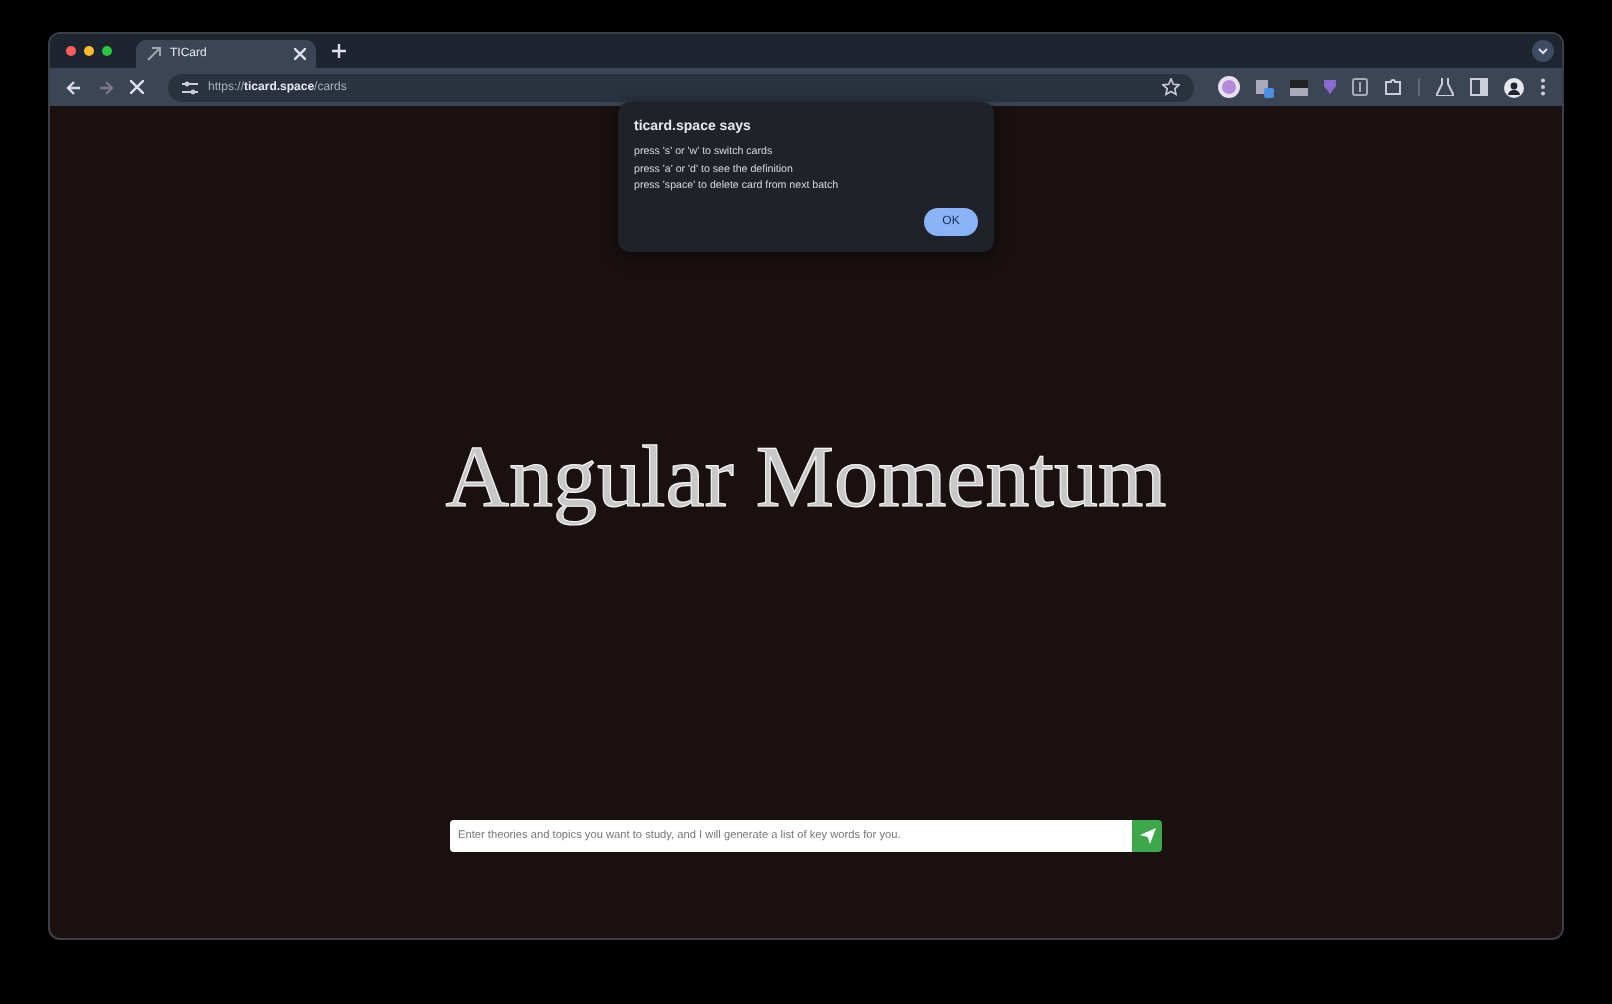 This screenshot has width=1612, height=1004. Describe the element at coordinates (89, 51) in the screenshot. I see `minimize-window-icon` at that location.